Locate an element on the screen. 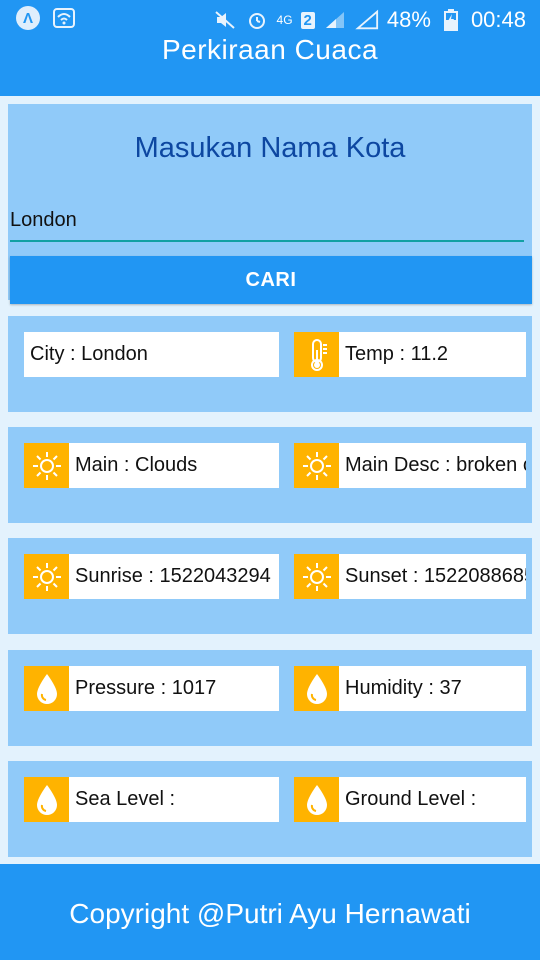 The width and height of the screenshot is (540, 960). footer: Copyright @Putri Ayu Hernawati is located at coordinates (270, 912).